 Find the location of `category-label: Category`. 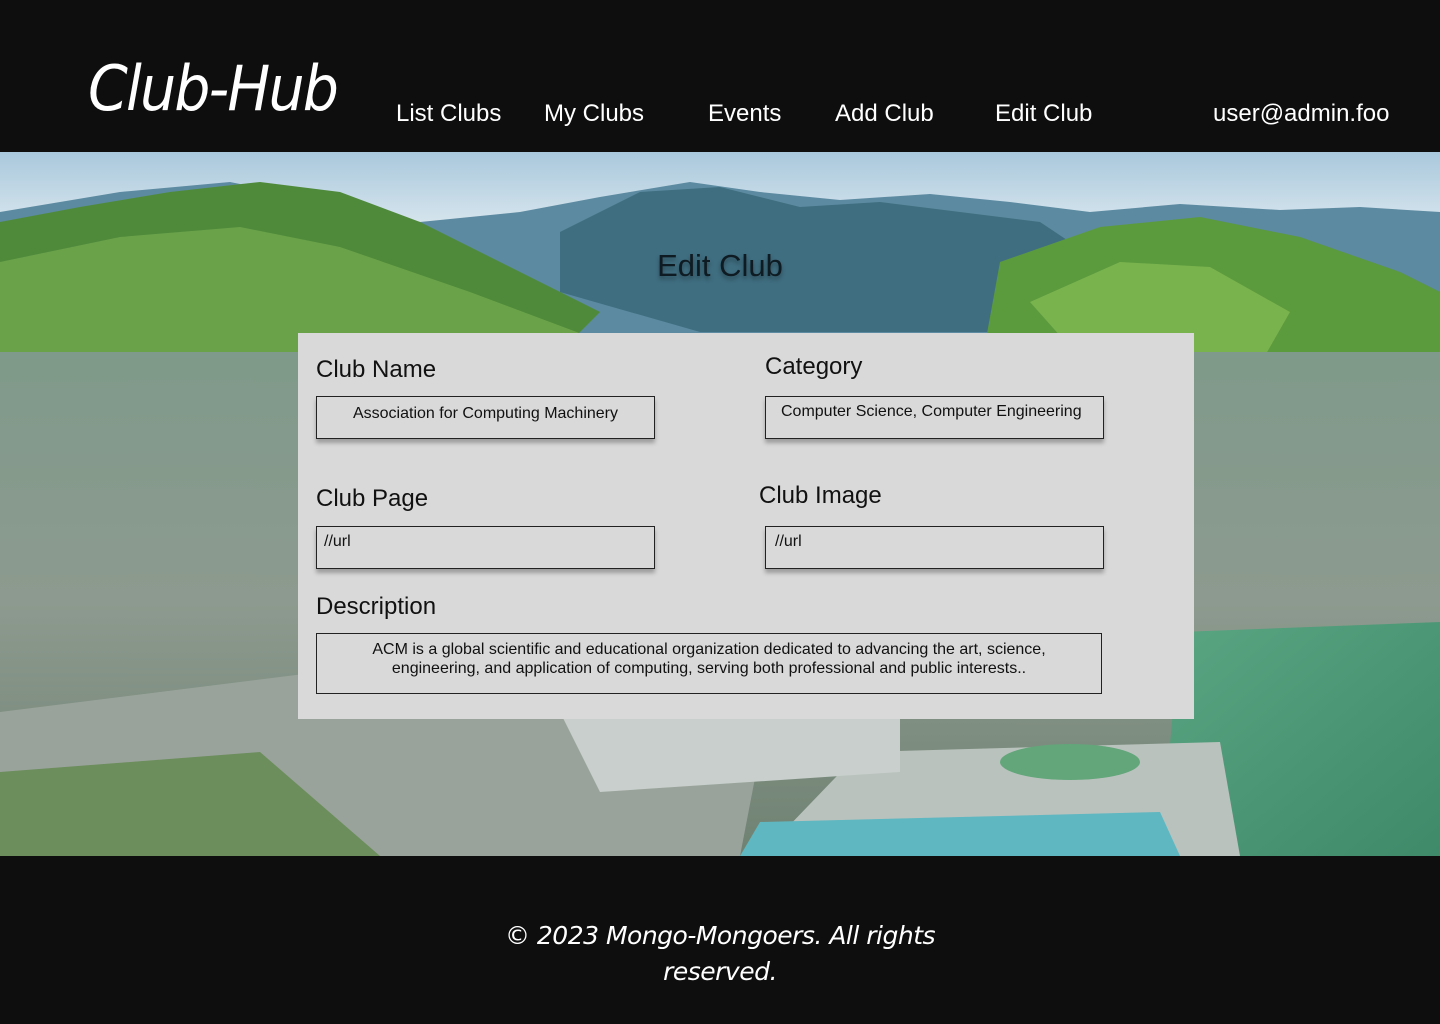

category-label: Category is located at coordinates (814, 366).